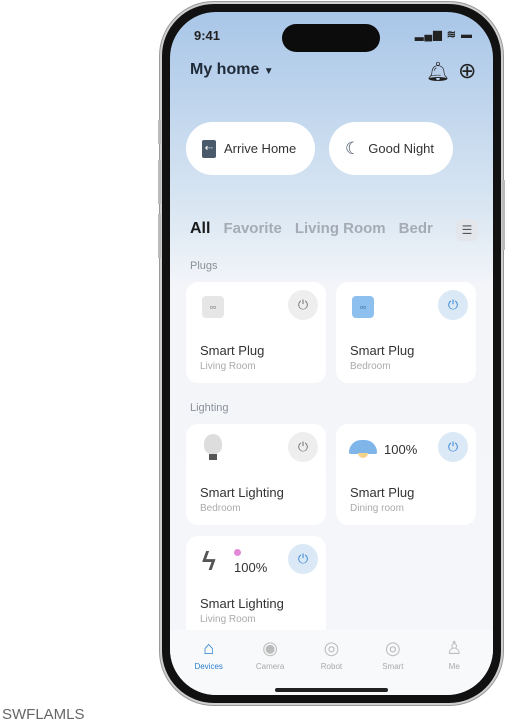 The height and width of the screenshot is (725, 505). I want to click on device-card: ⏻ Smart Lighting Bedroom, so click(256, 474).